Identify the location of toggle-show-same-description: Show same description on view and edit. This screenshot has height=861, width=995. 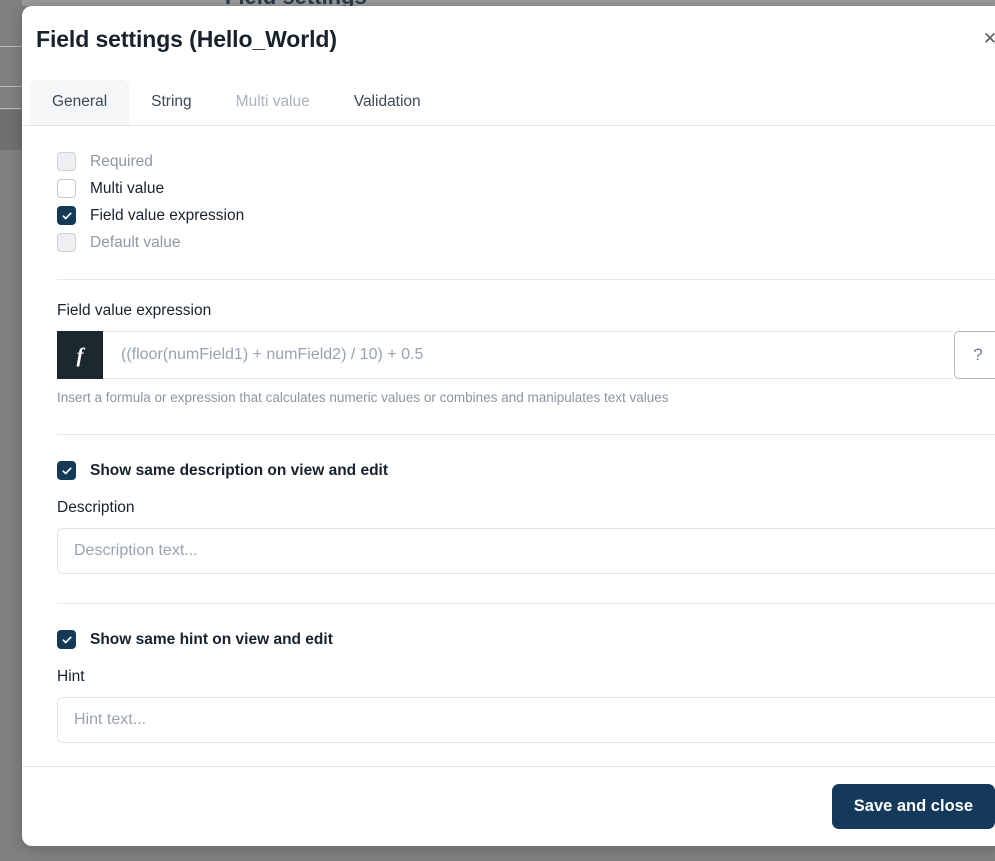
(526, 470).